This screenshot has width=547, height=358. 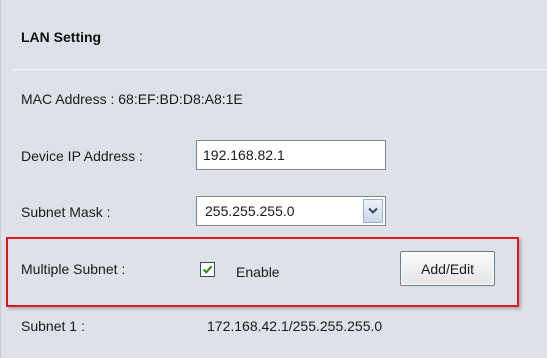 I want to click on enable-label: Enable, so click(x=258, y=272).